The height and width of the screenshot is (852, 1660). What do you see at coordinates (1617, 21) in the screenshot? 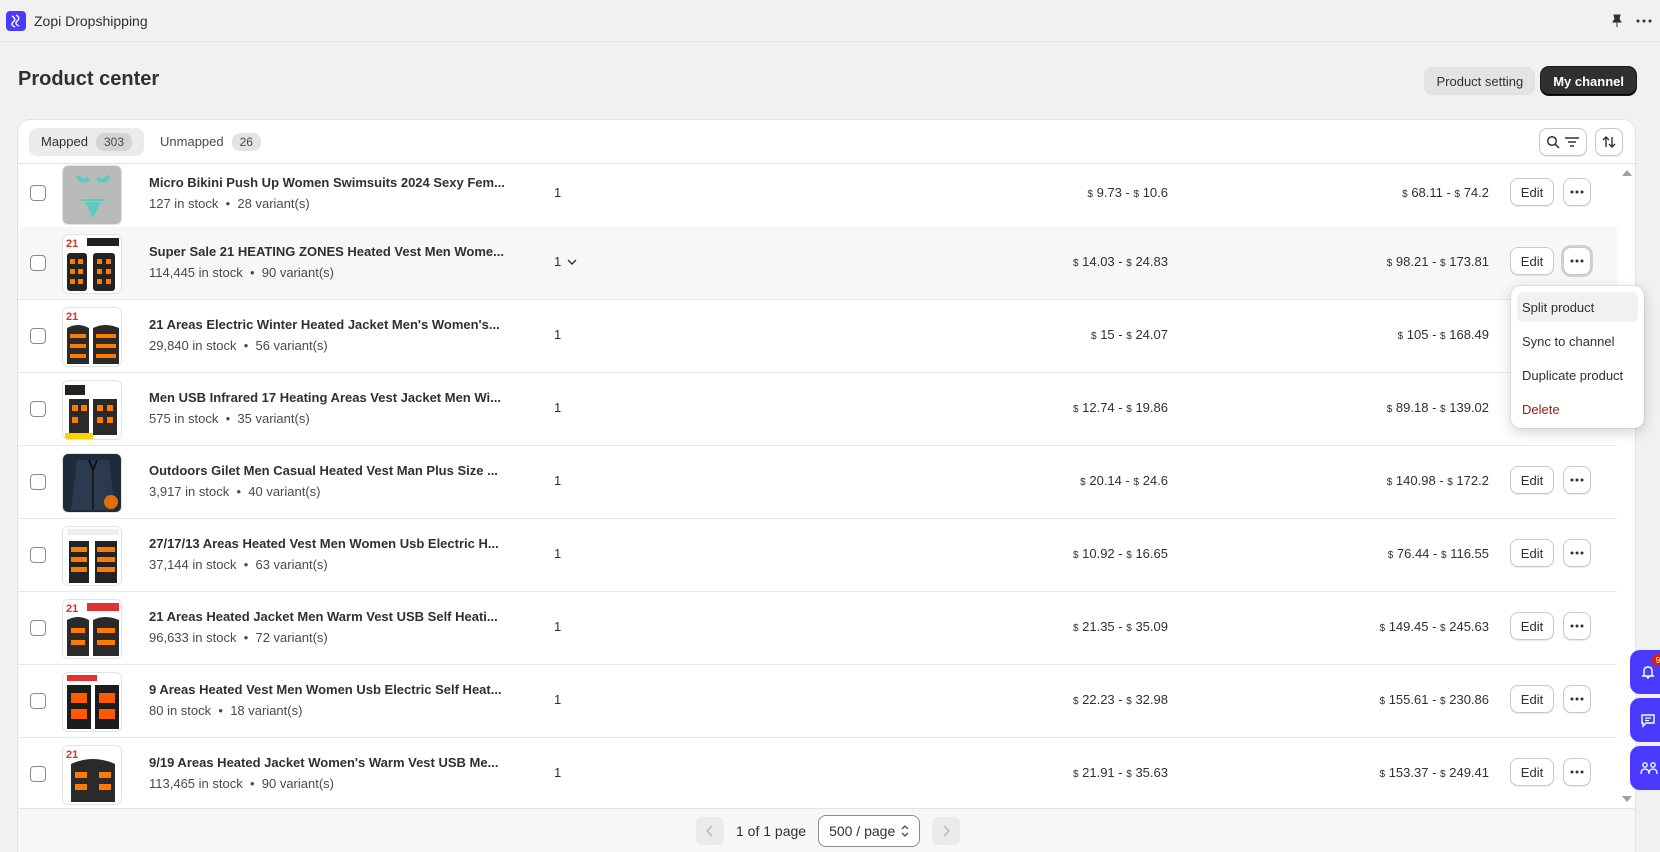
I see `pin-icon` at bounding box center [1617, 21].